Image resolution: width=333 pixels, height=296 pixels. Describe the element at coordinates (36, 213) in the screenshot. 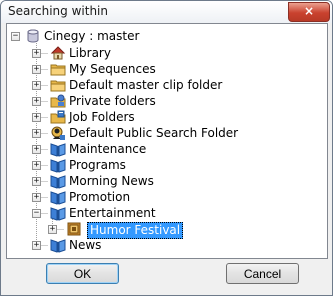

I see `tree-expander: −` at that location.